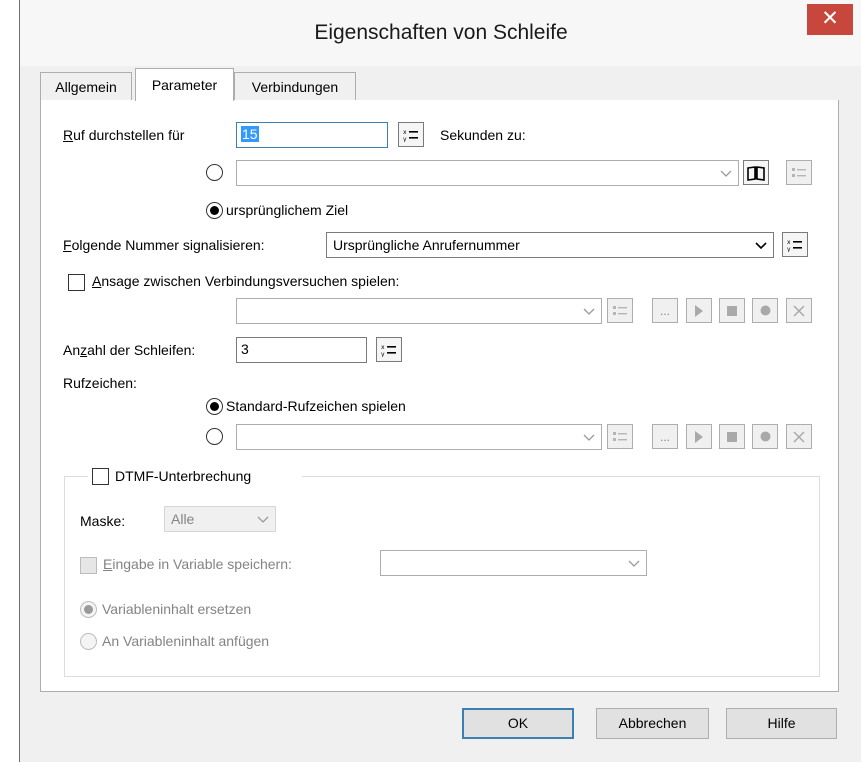  I want to click on replace-variable-label: Variableninhalt ersetzen, so click(177, 609).